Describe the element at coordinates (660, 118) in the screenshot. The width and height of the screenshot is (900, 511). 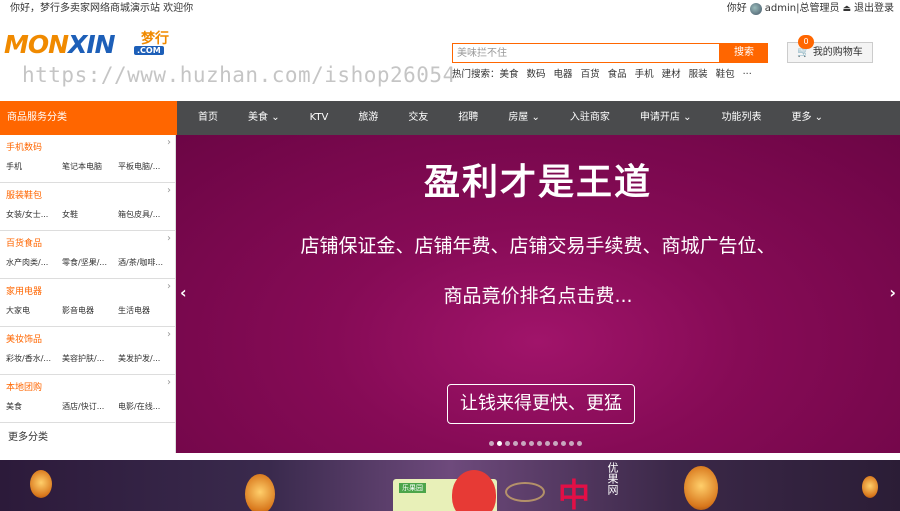
I see `nav-item-open-shop: 申请开店 ⌄` at that location.